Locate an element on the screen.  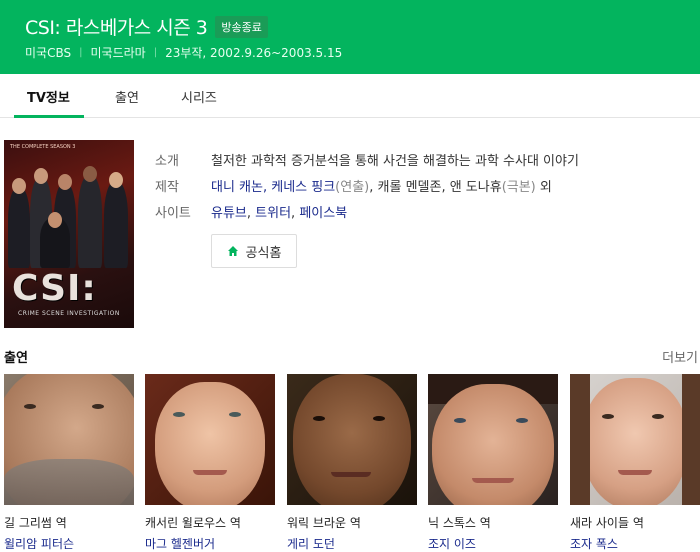
cast-card: 새라 사이들 역 조자 폭스 is located at coordinates (635, 463).